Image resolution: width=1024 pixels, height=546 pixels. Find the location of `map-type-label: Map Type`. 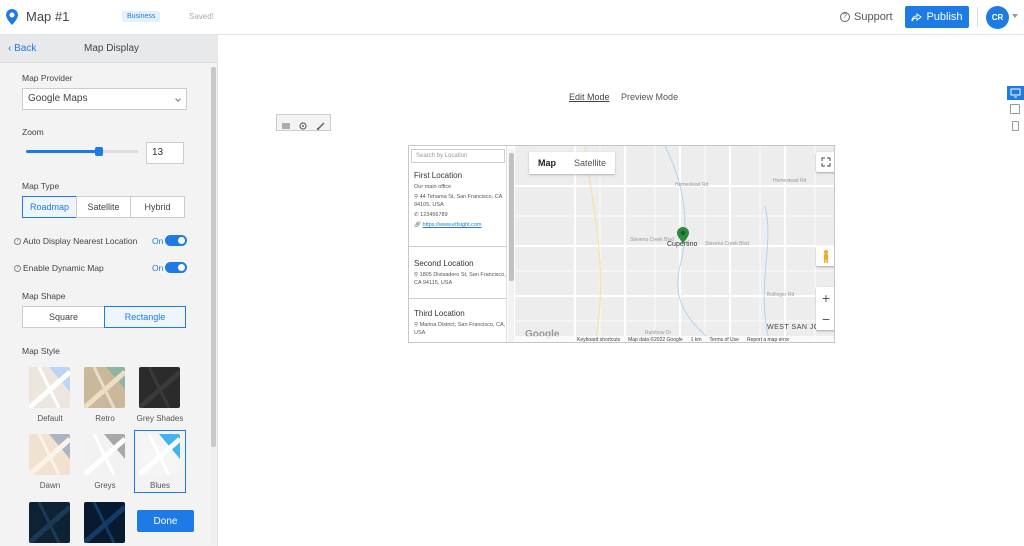

map-type-label: Map Type is located at coordinates (41, 186).